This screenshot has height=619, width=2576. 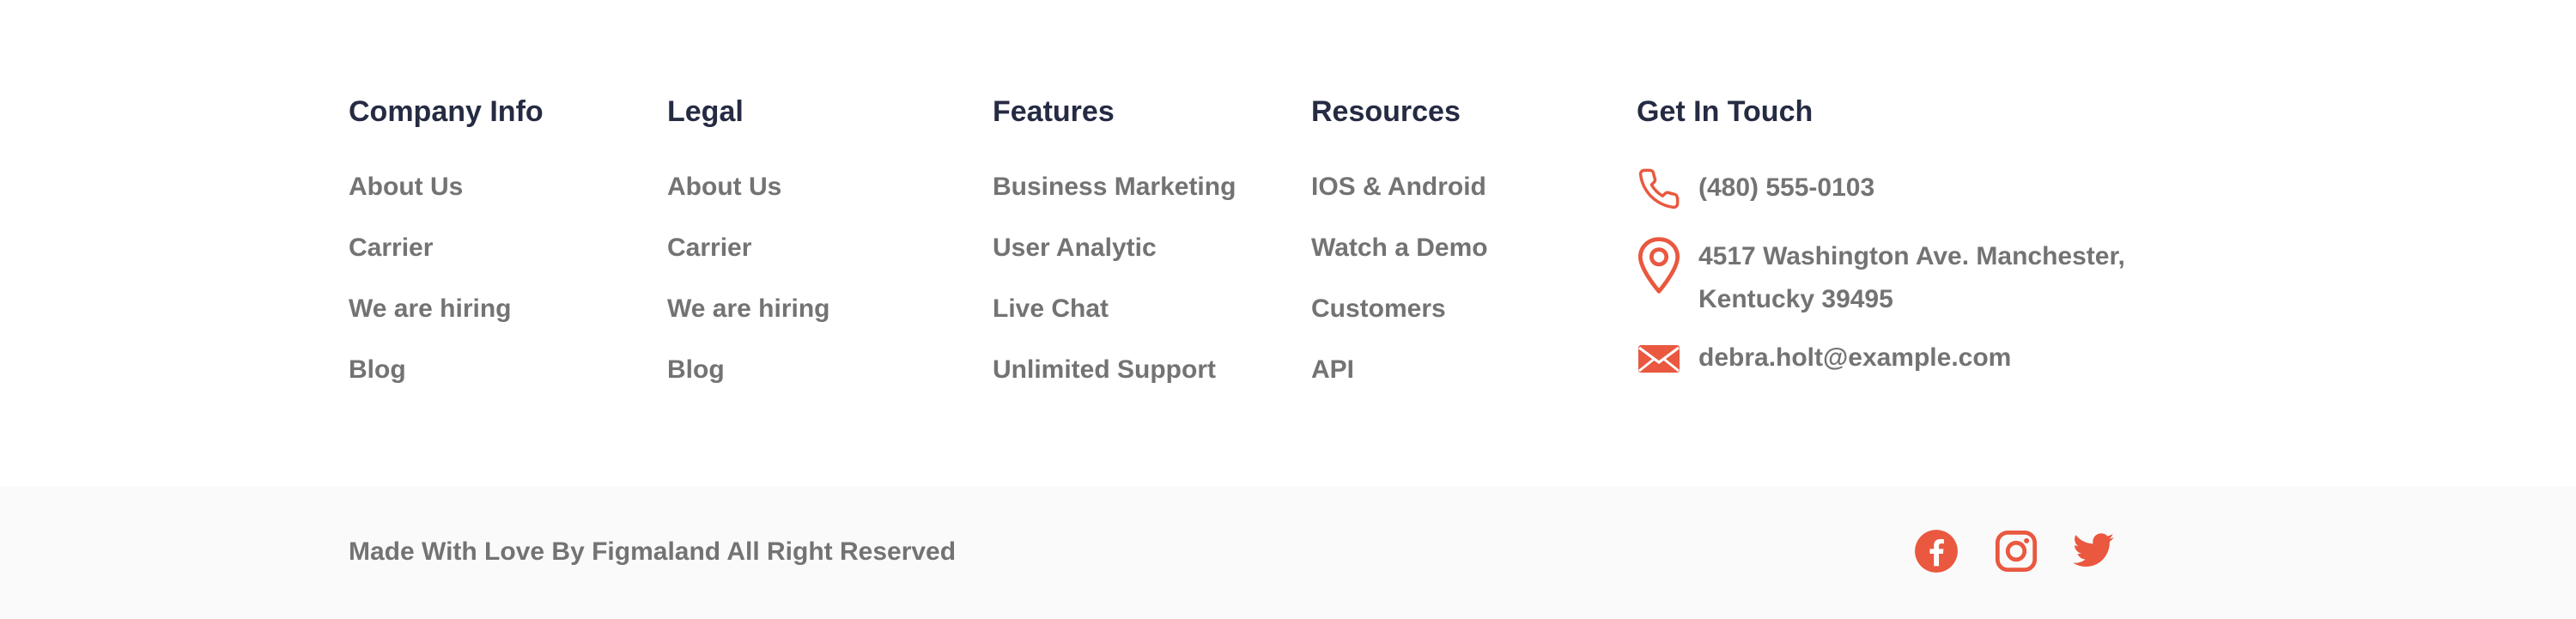 I want to click on instagram-icon, so click(x=2016, y=551).